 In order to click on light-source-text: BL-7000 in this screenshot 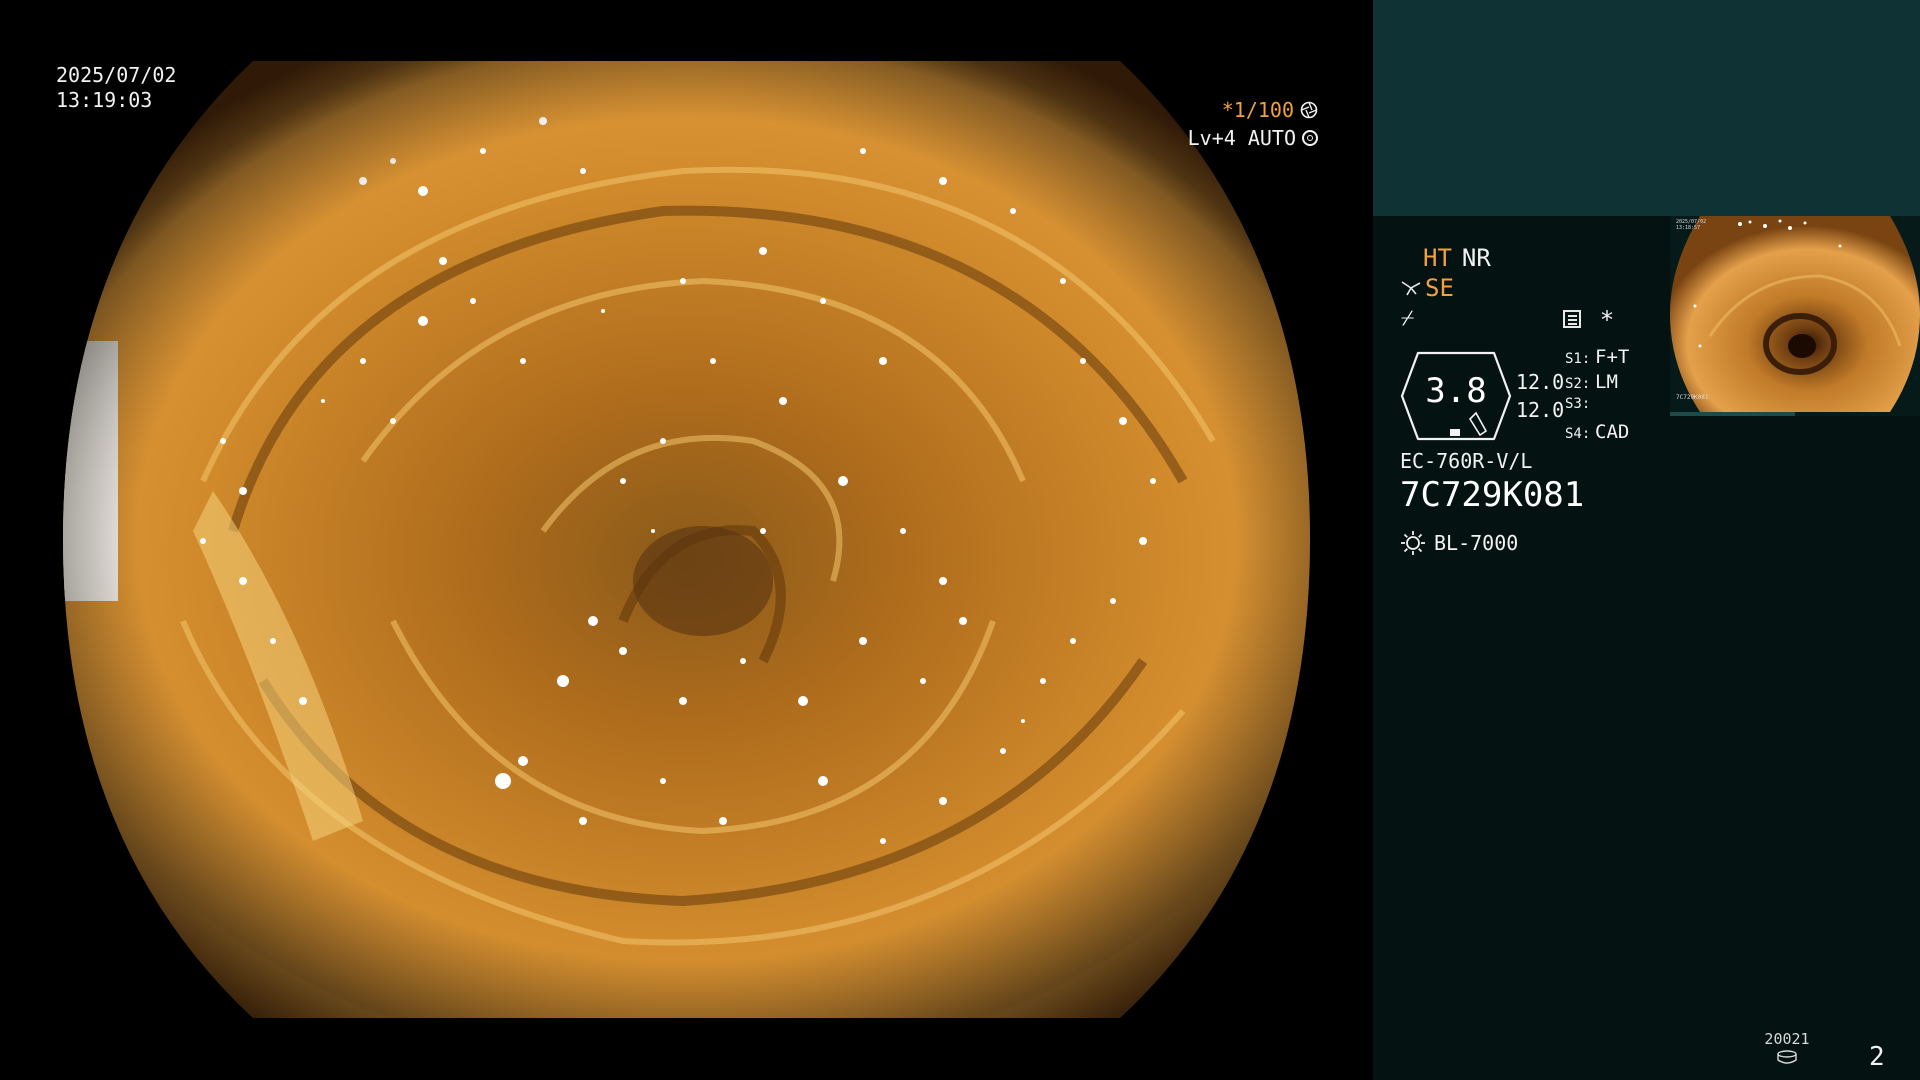, I will do `click(1476, 543)`.